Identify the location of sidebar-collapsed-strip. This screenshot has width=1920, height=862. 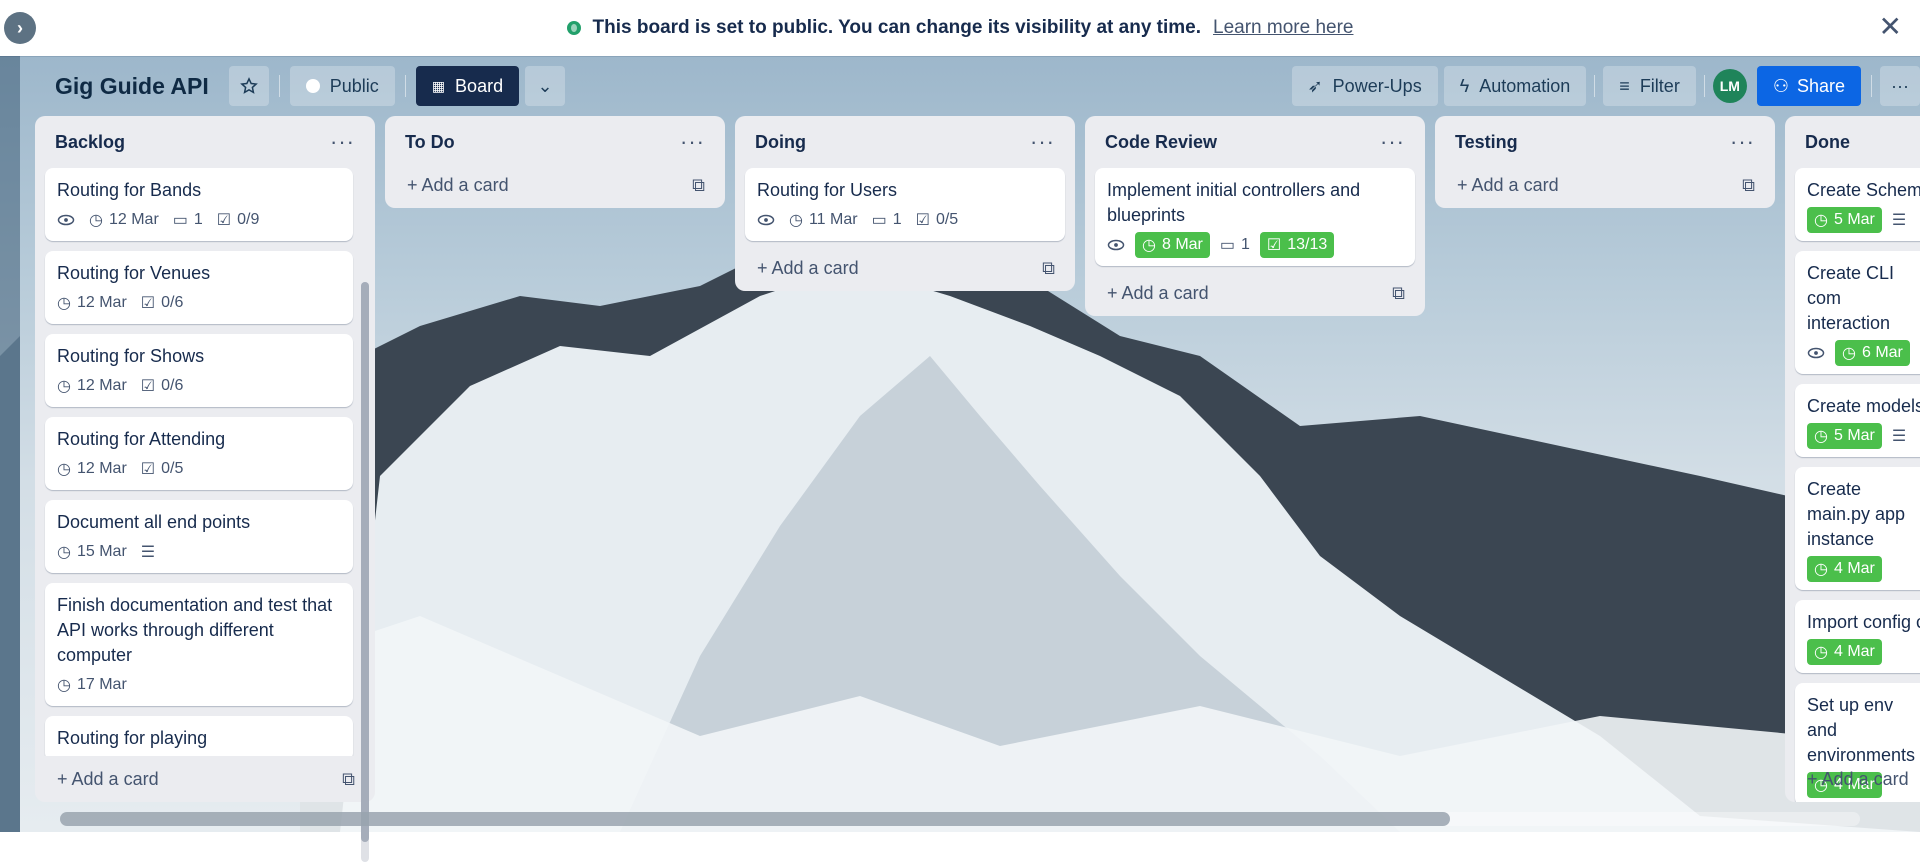
(10, 444).